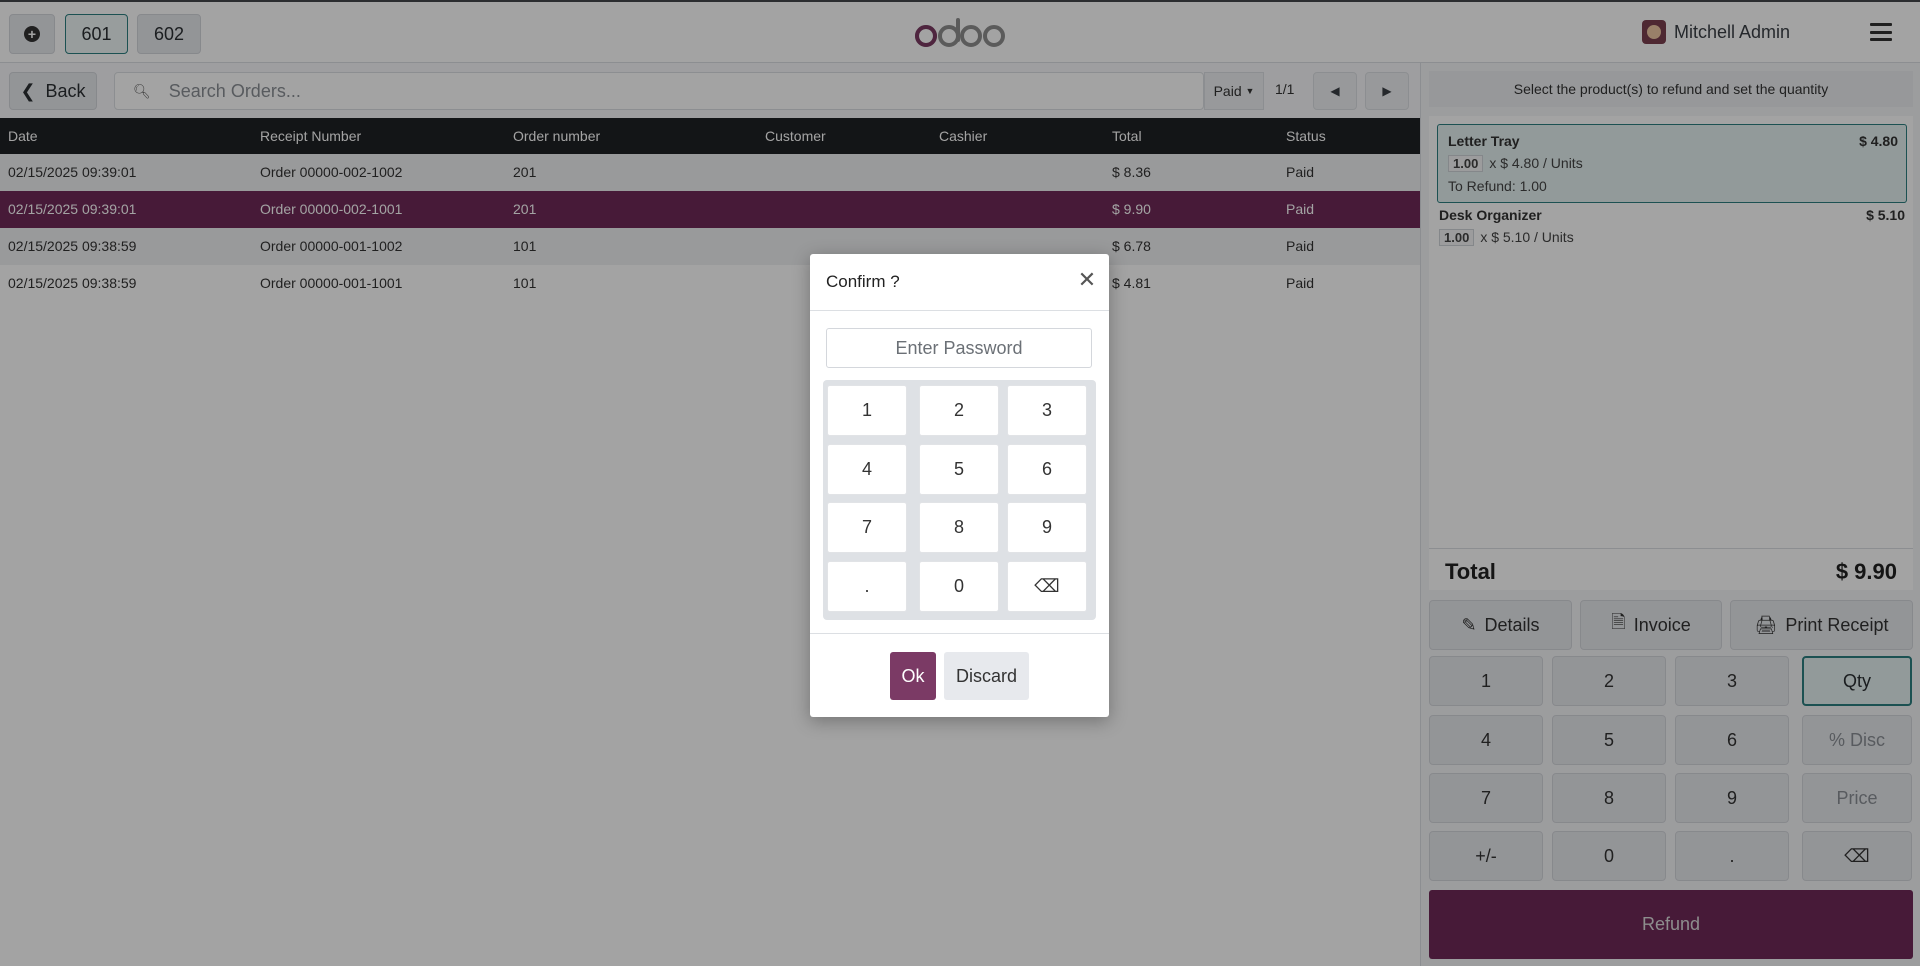 This screenshot has height=966, width=1920. Describe the element at coordinates (1047, 527) in the screenshot. I see `keypad-key: 9` at that location.